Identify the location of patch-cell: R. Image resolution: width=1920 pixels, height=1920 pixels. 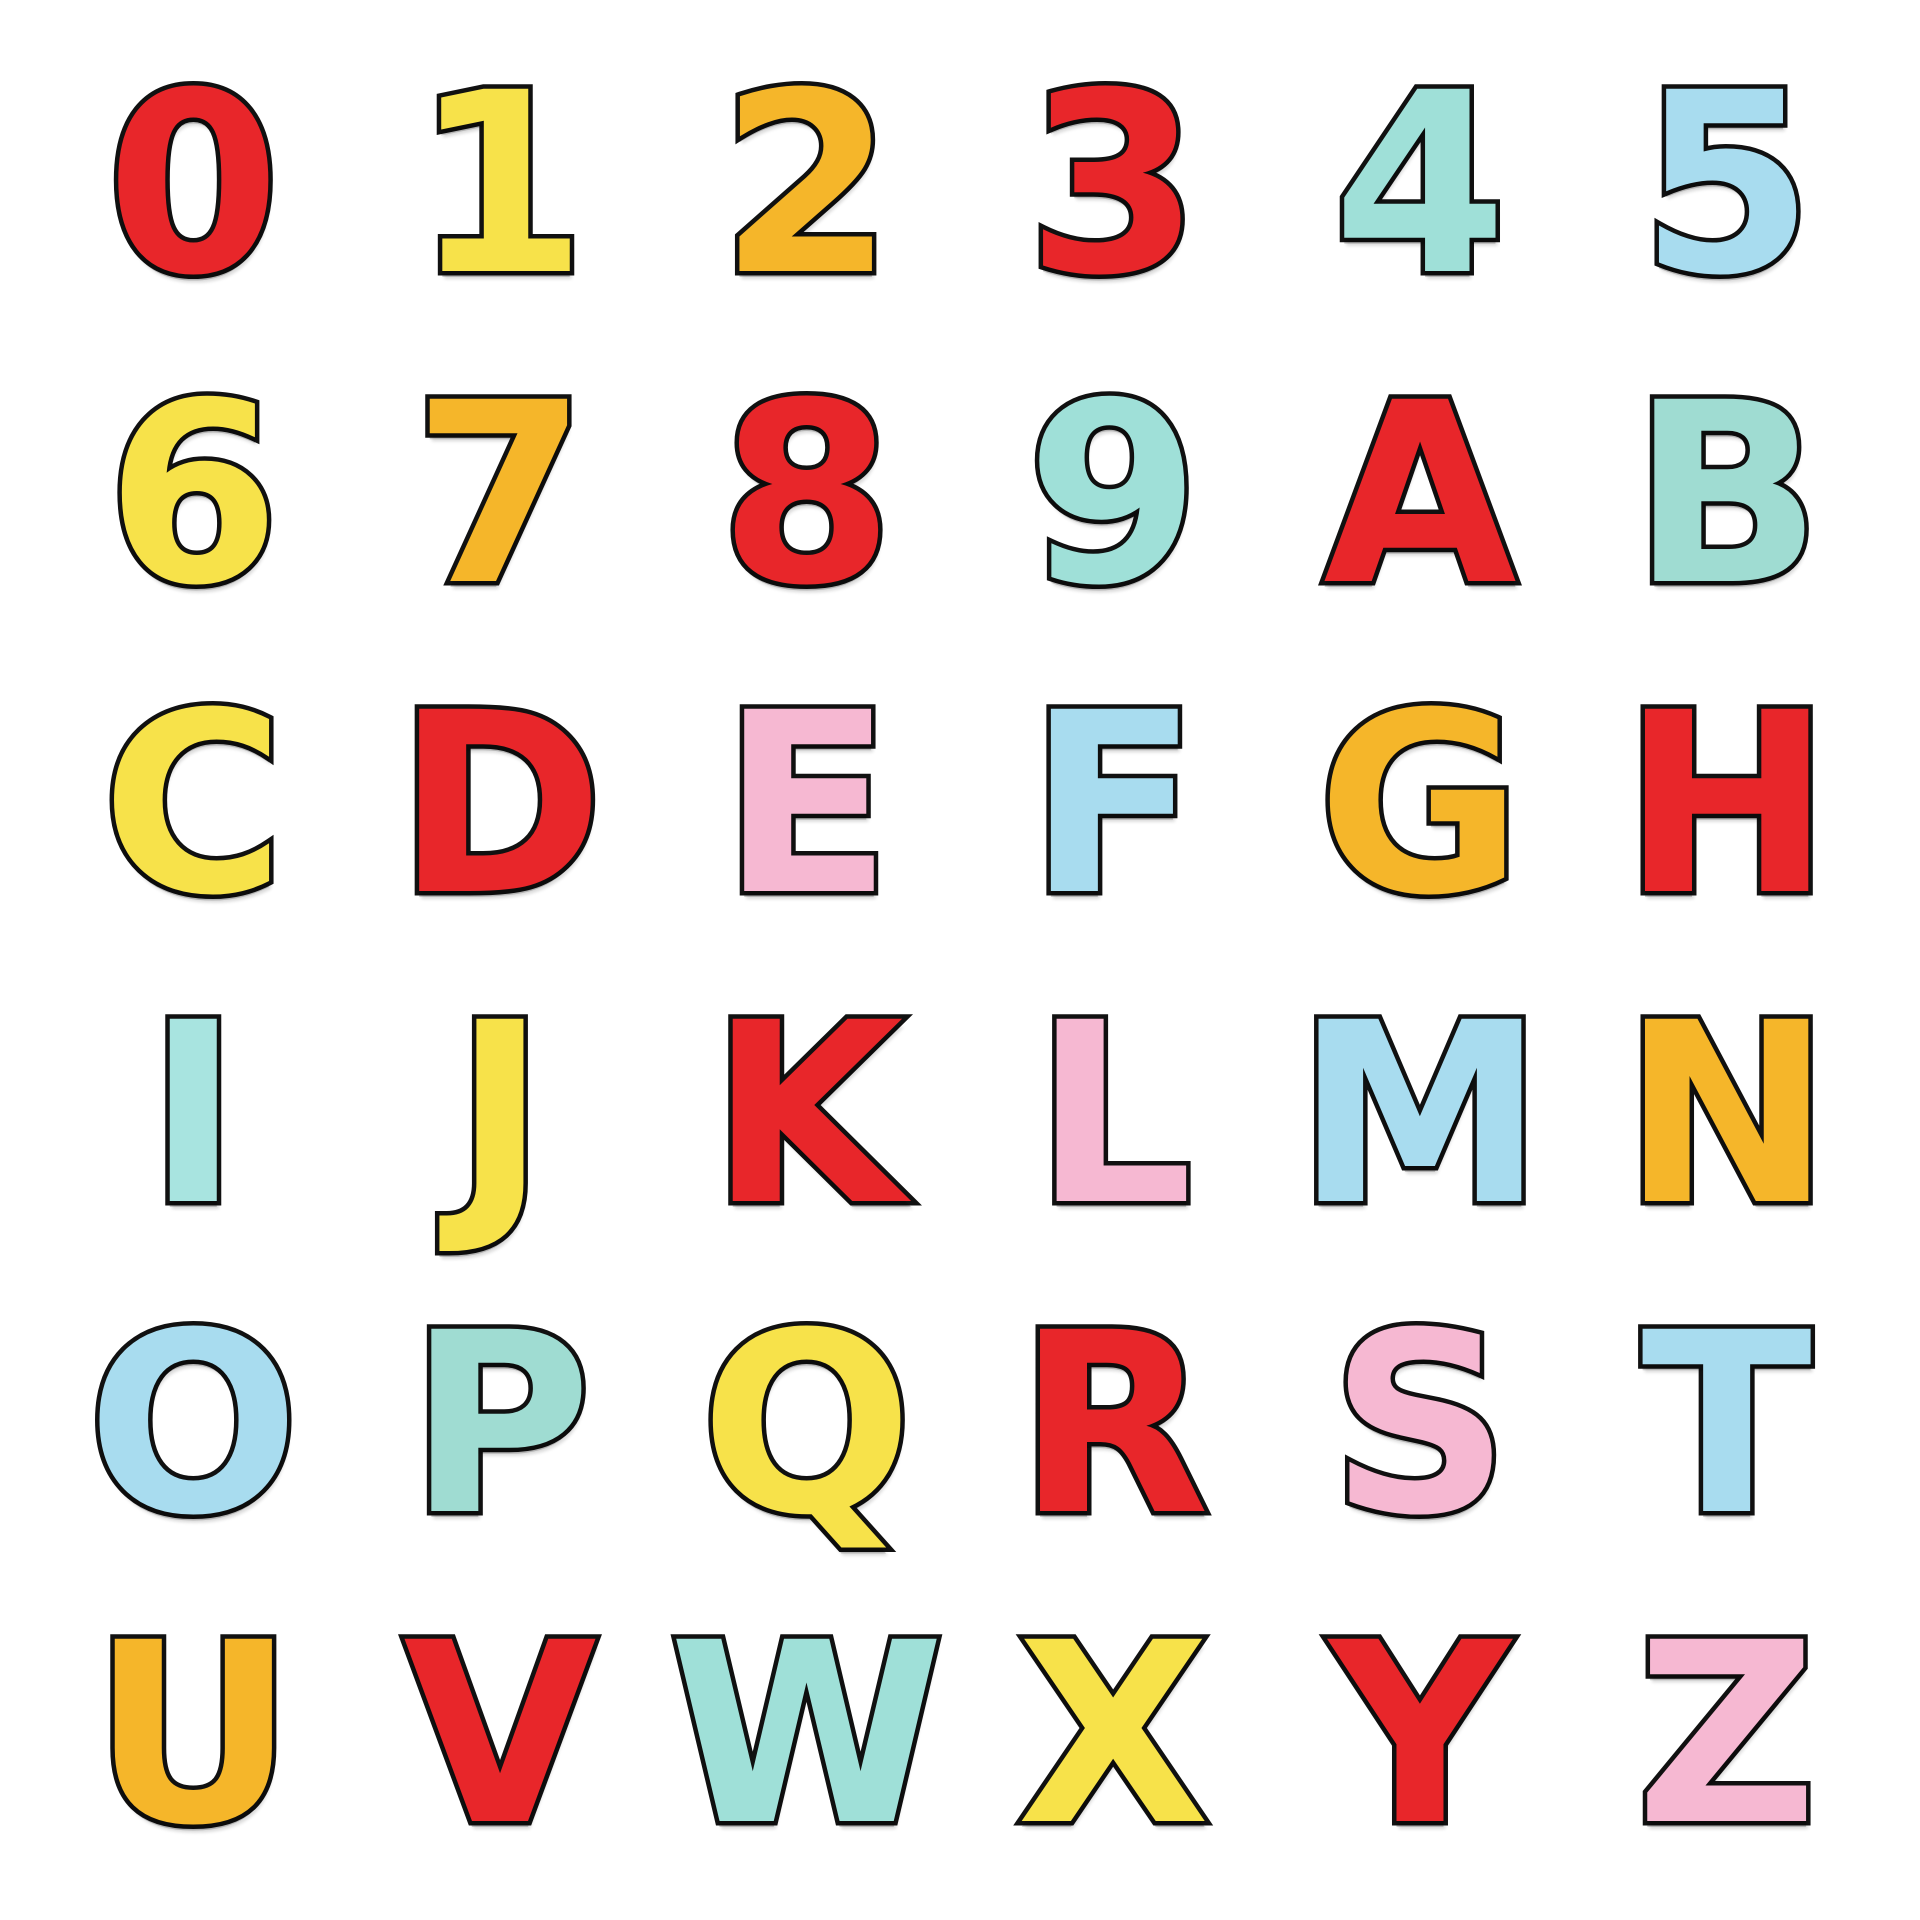
(1113, 1425).